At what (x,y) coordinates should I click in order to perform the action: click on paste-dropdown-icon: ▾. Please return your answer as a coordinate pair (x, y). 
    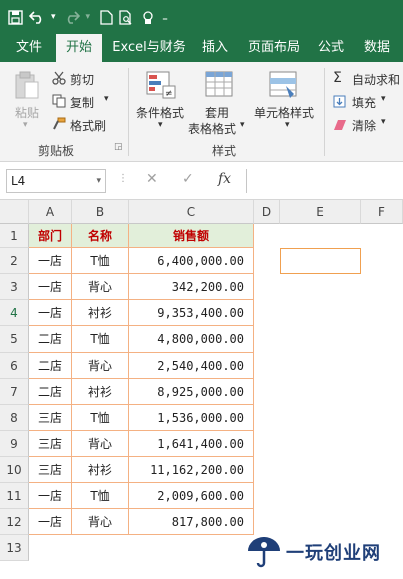
    Looking at the image, I should click on (25, 125).